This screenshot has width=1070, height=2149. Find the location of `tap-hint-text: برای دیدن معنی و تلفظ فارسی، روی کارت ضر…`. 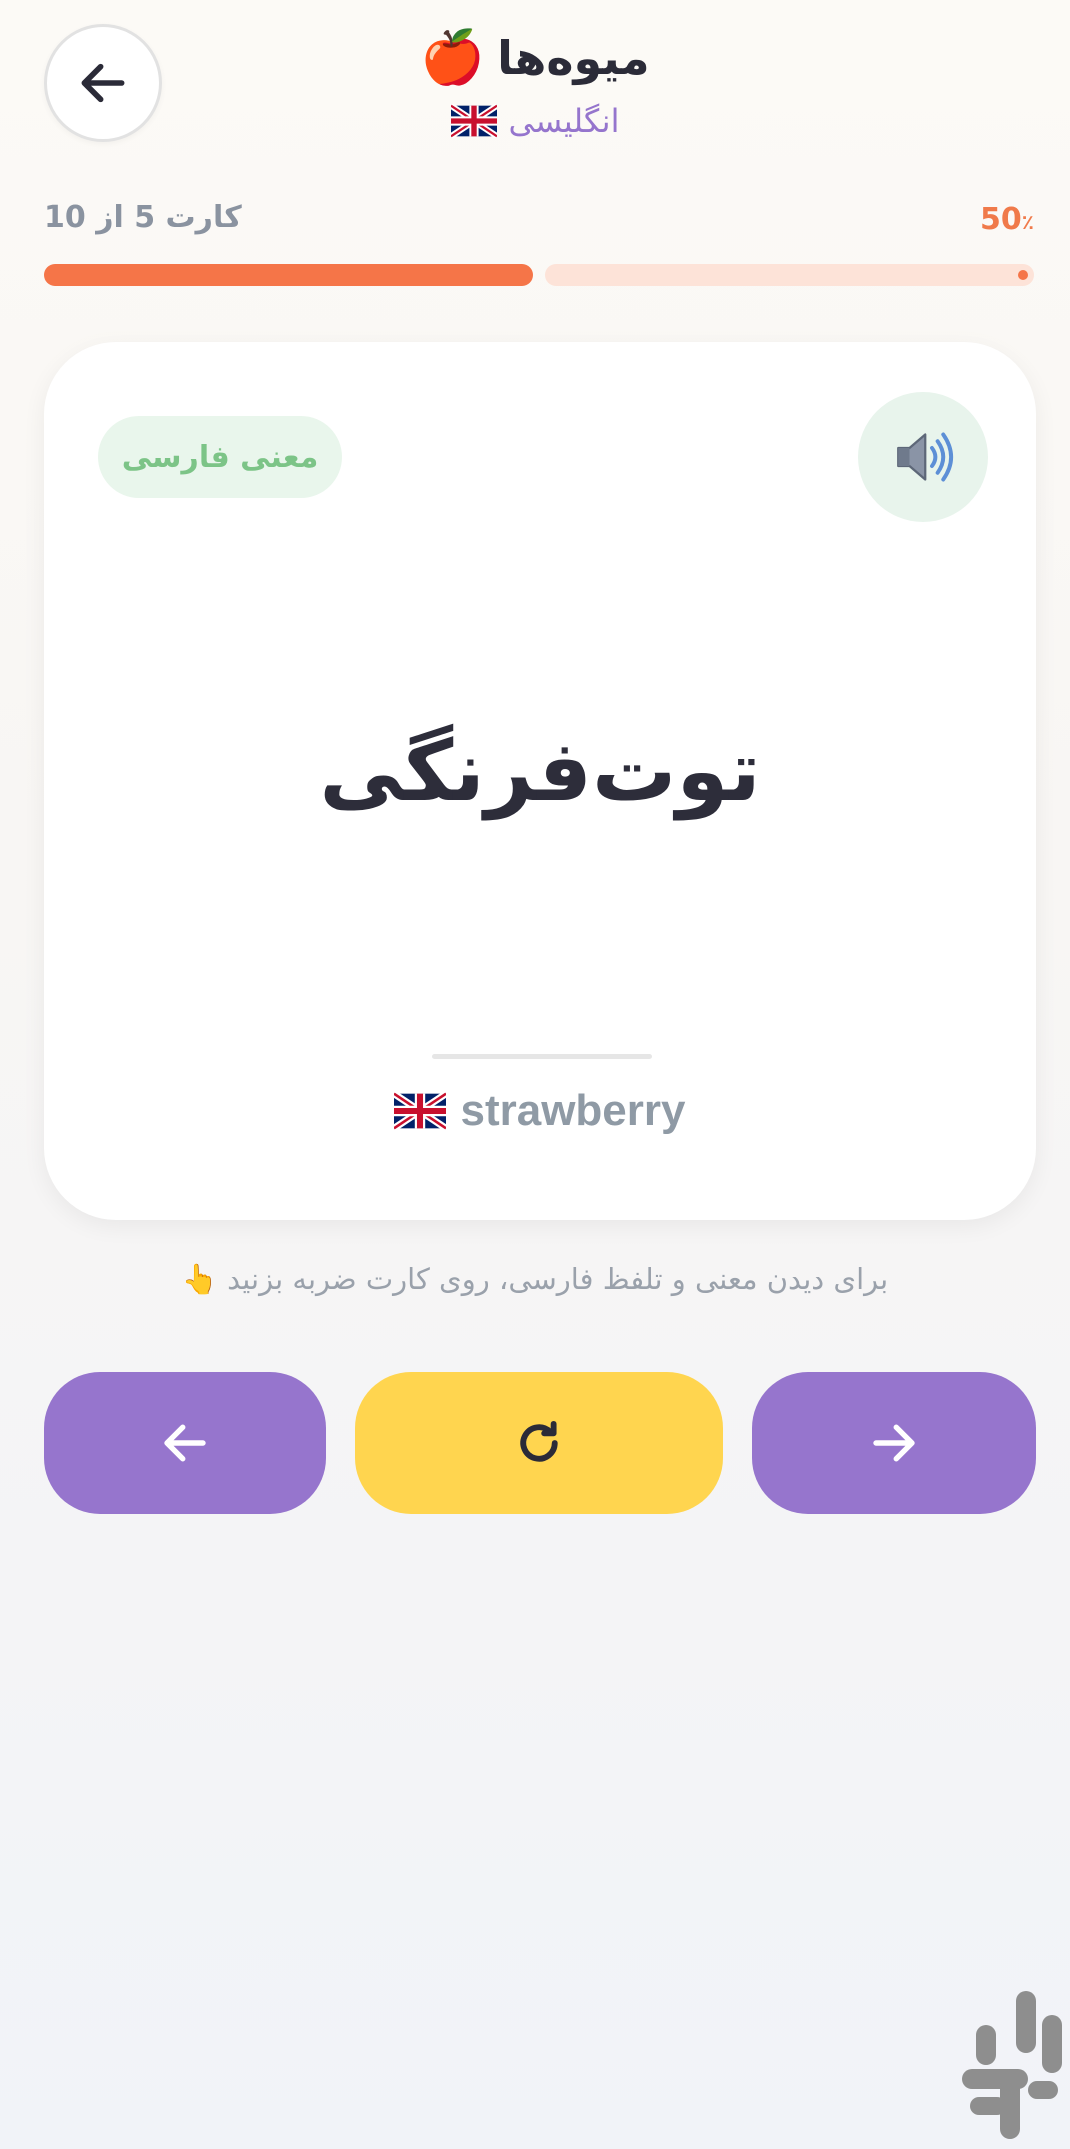

tap-hint-text: برای دیدن معنی و تلفظ فارسی، روی کارت ضر… is located at coordinates (558, 1279).